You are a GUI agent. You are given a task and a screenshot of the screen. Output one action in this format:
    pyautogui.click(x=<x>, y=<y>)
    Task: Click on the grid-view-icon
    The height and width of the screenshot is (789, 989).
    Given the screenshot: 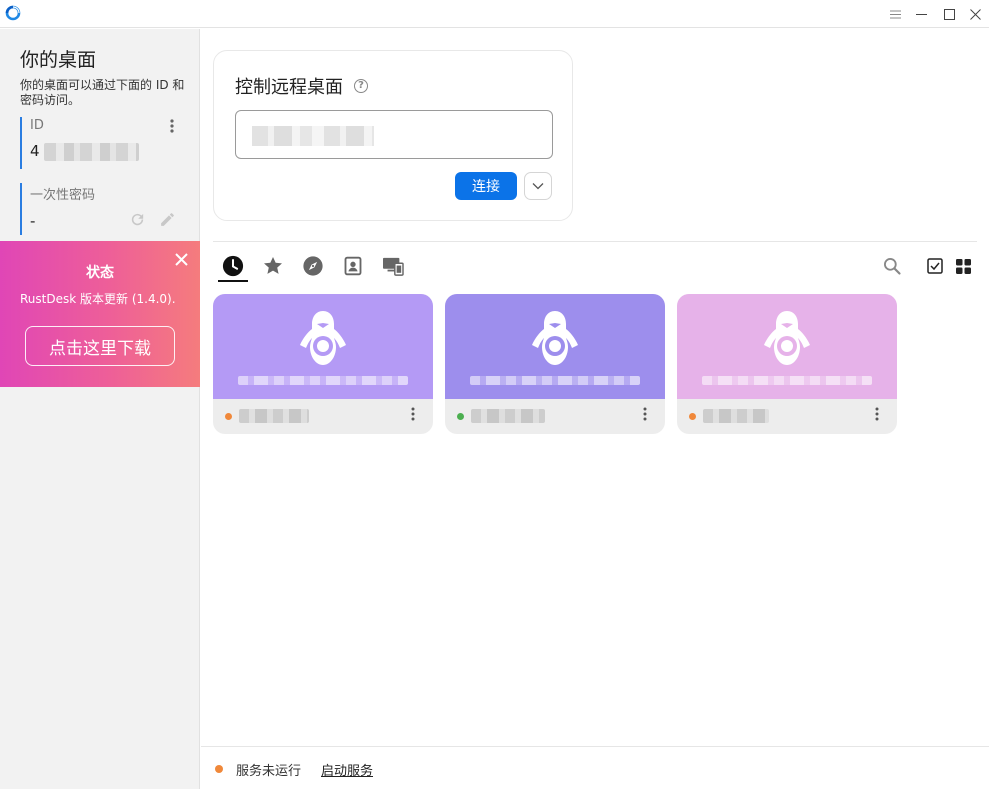 What is the action you would take?
    pyautogui.click(x=963, y=266)
    